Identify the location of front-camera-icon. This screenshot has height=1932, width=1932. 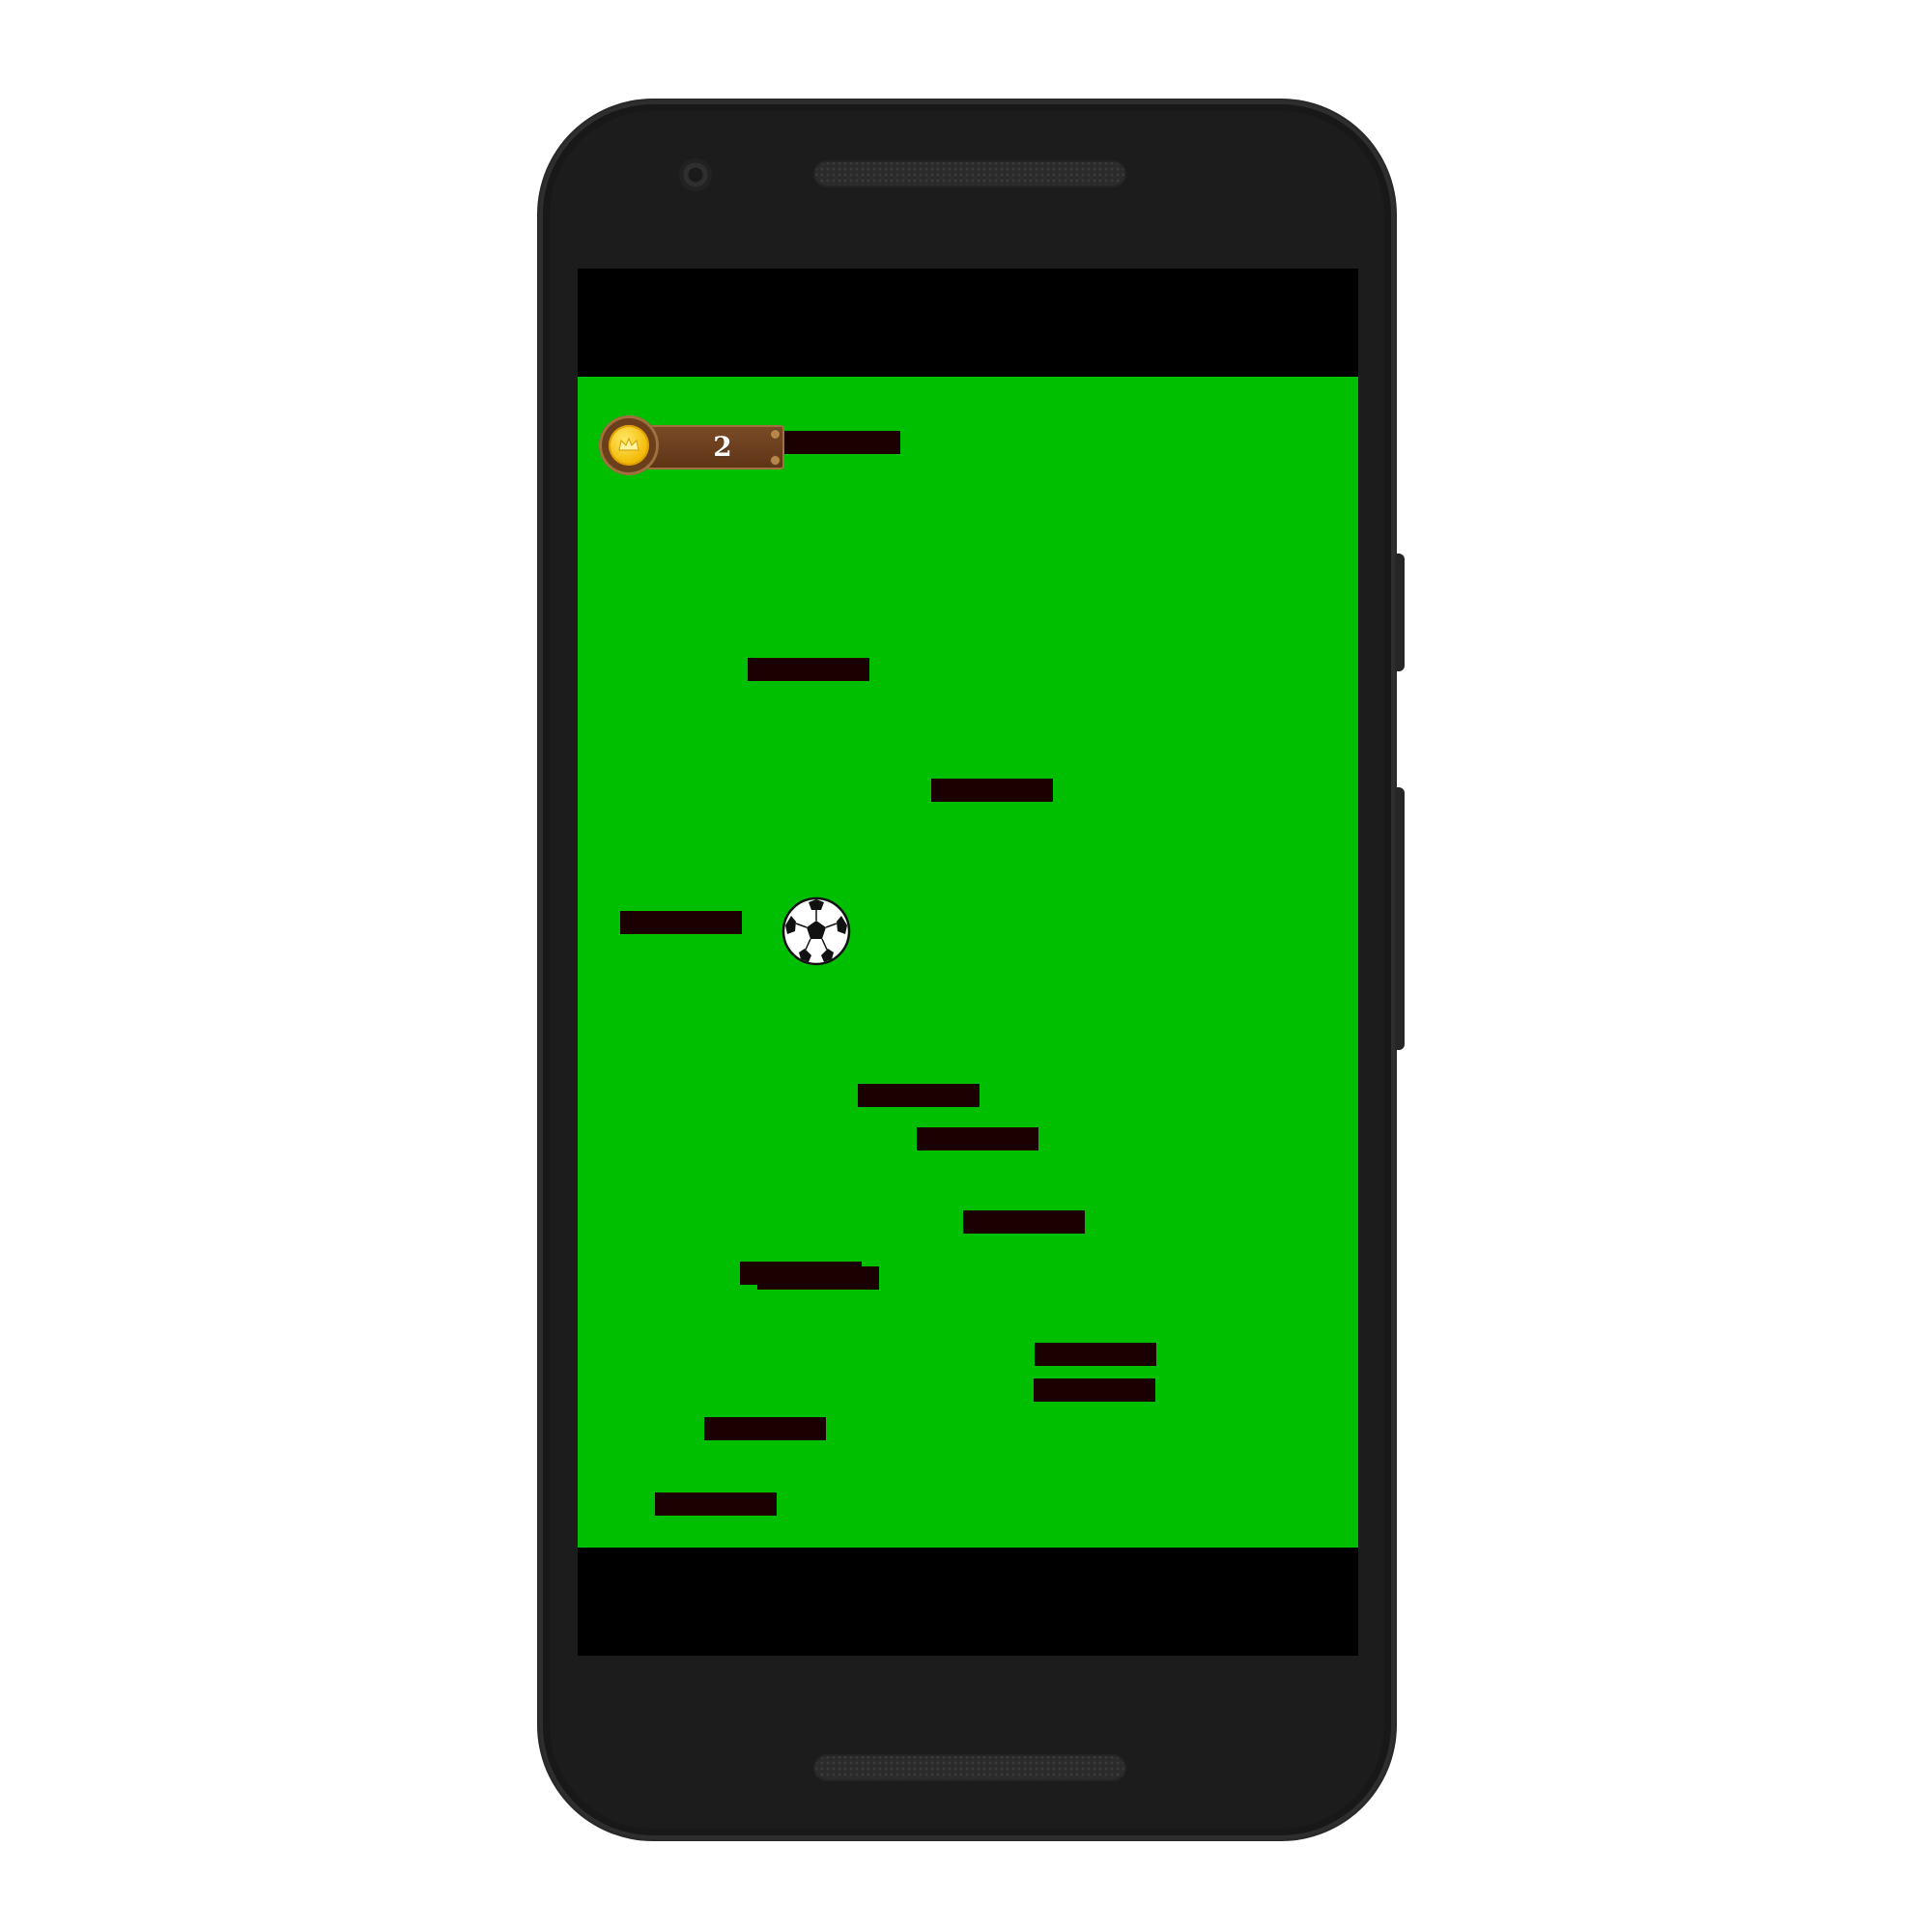
(695, 174).